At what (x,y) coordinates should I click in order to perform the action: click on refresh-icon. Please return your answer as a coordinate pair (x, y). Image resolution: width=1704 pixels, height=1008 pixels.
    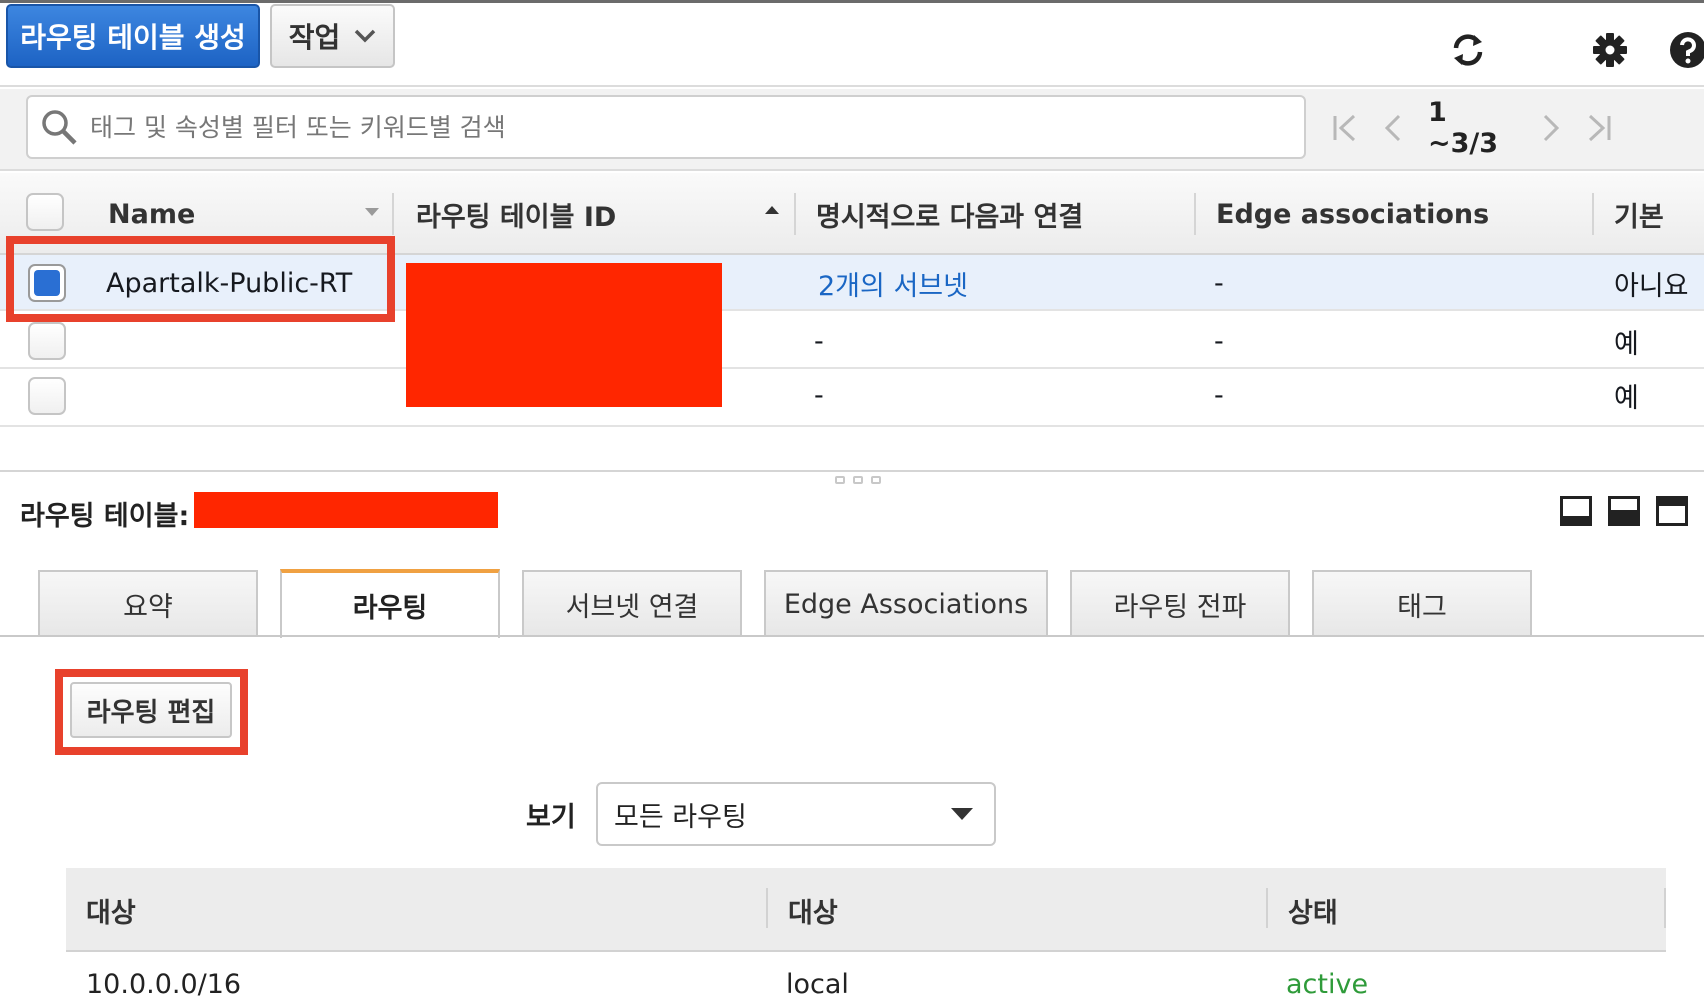
    Looking at the image, I should click on (1468, 50).